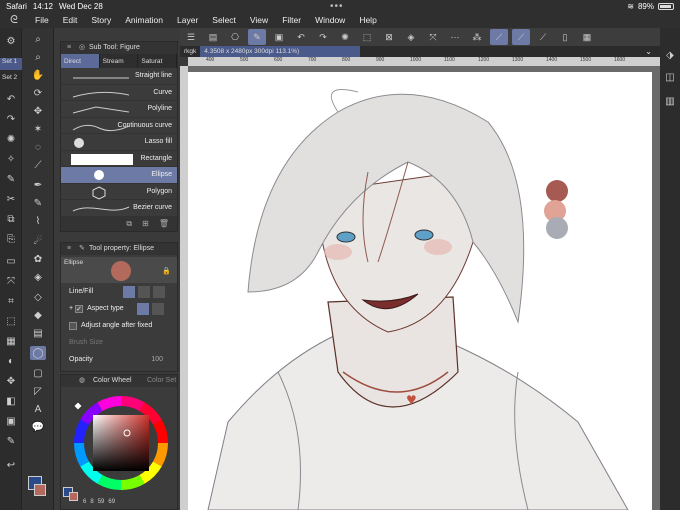 This screenshot has height=510, width=680. Describe the element at coordinates (38, 241) in the screenshot. I see `airbrush-icon: ☄` at that location.